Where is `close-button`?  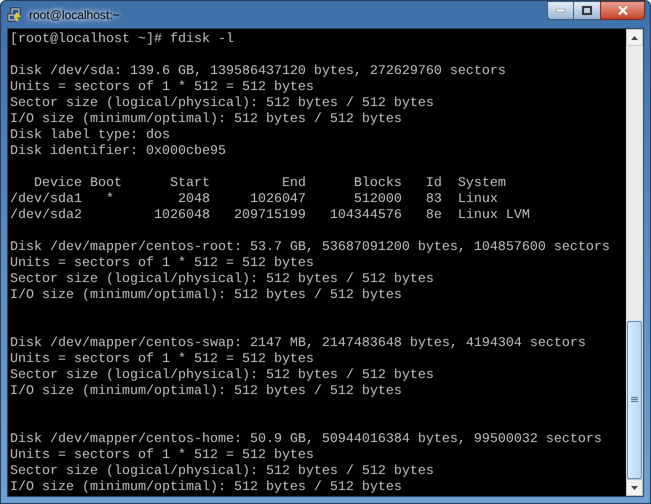 close-button is located at coordinates (622, 10).